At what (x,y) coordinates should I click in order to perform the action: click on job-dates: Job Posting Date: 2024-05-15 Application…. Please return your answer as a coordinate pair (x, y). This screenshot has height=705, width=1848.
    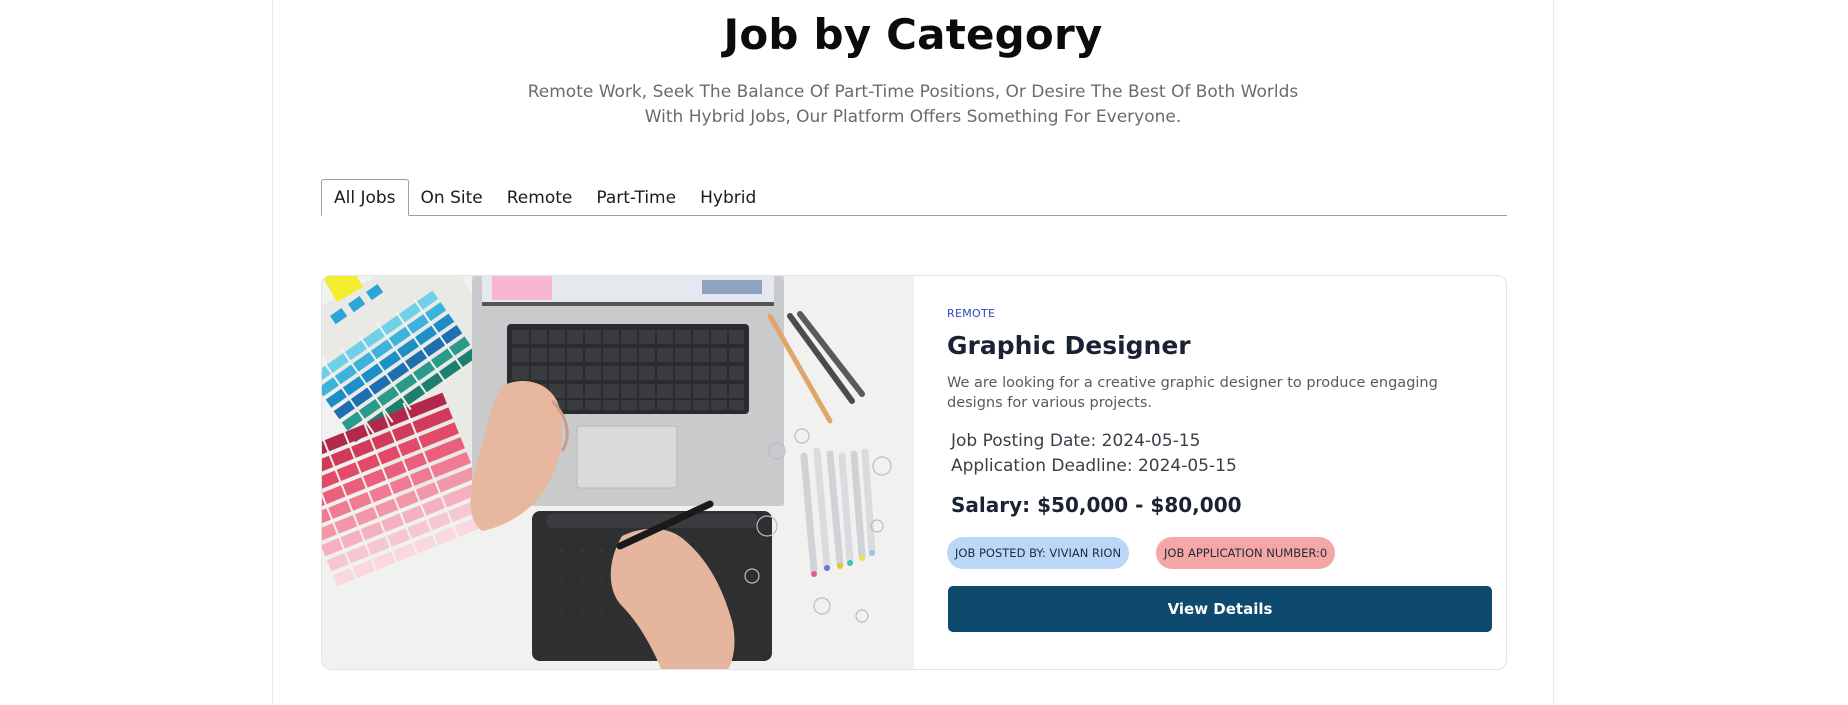
    Looking at the image, I should click on (1094, 454).